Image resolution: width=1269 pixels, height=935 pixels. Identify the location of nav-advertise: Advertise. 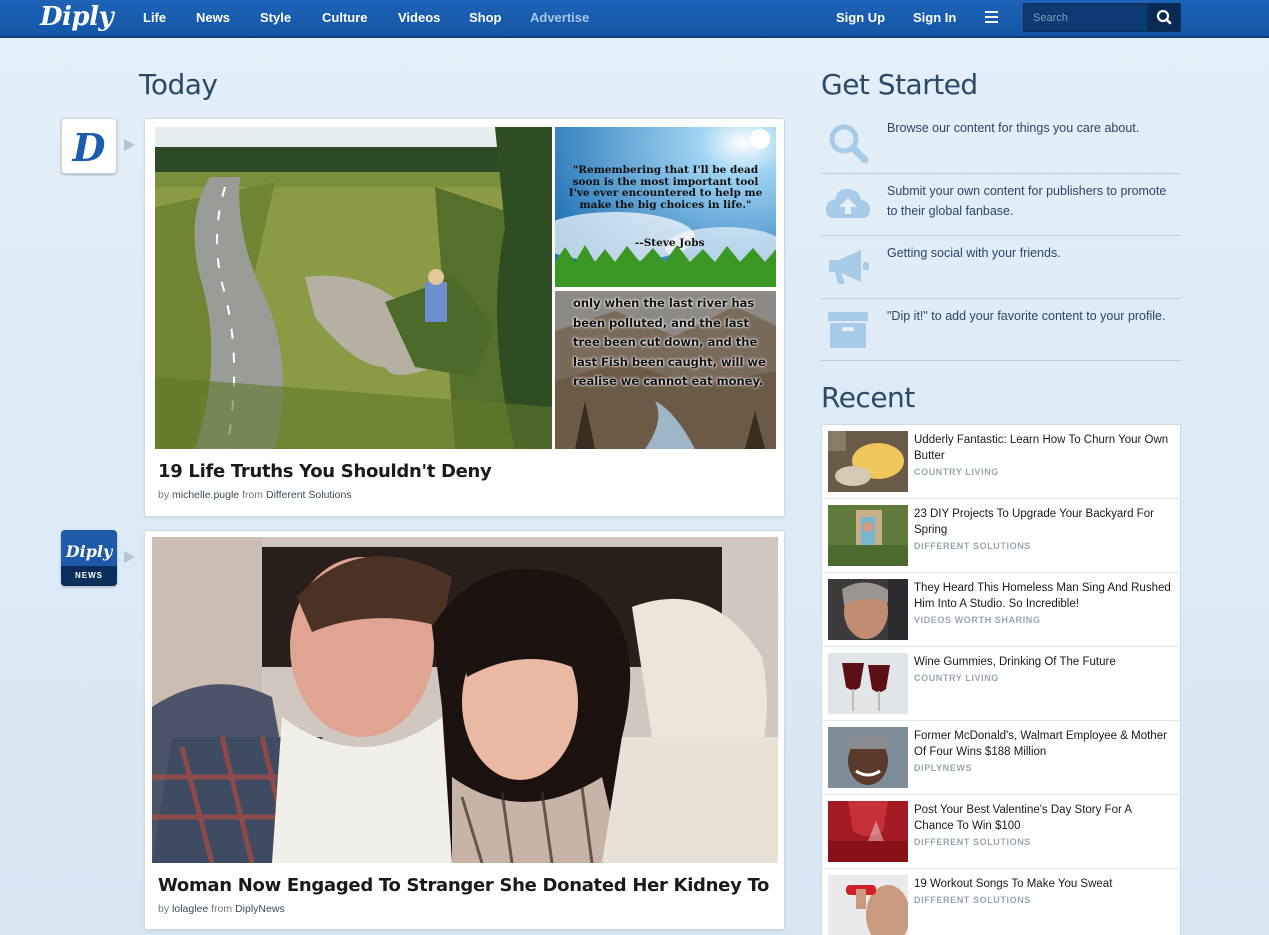
(559, 17).